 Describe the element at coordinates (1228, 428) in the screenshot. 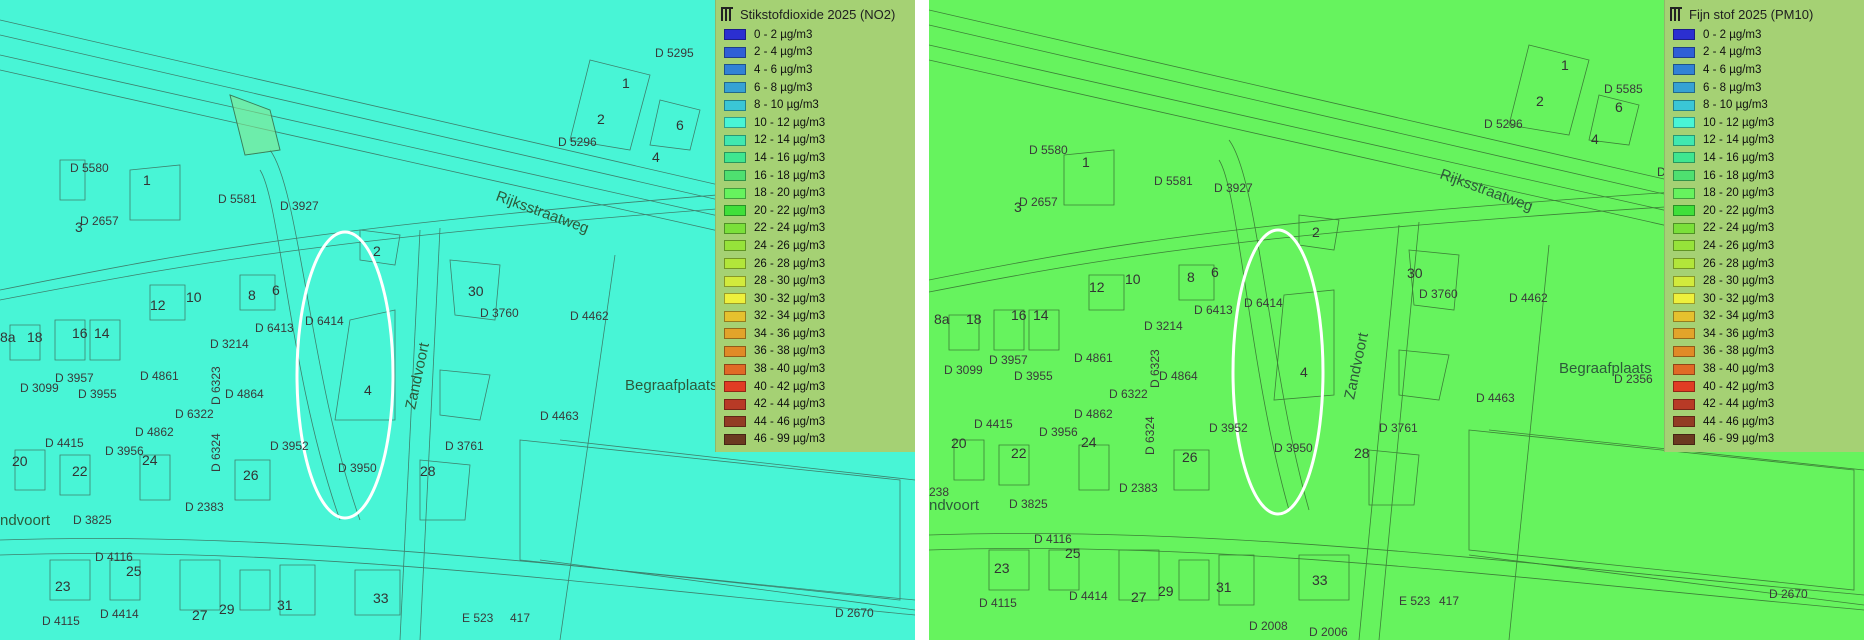

I see `parcel-label: D 3952` at that location.